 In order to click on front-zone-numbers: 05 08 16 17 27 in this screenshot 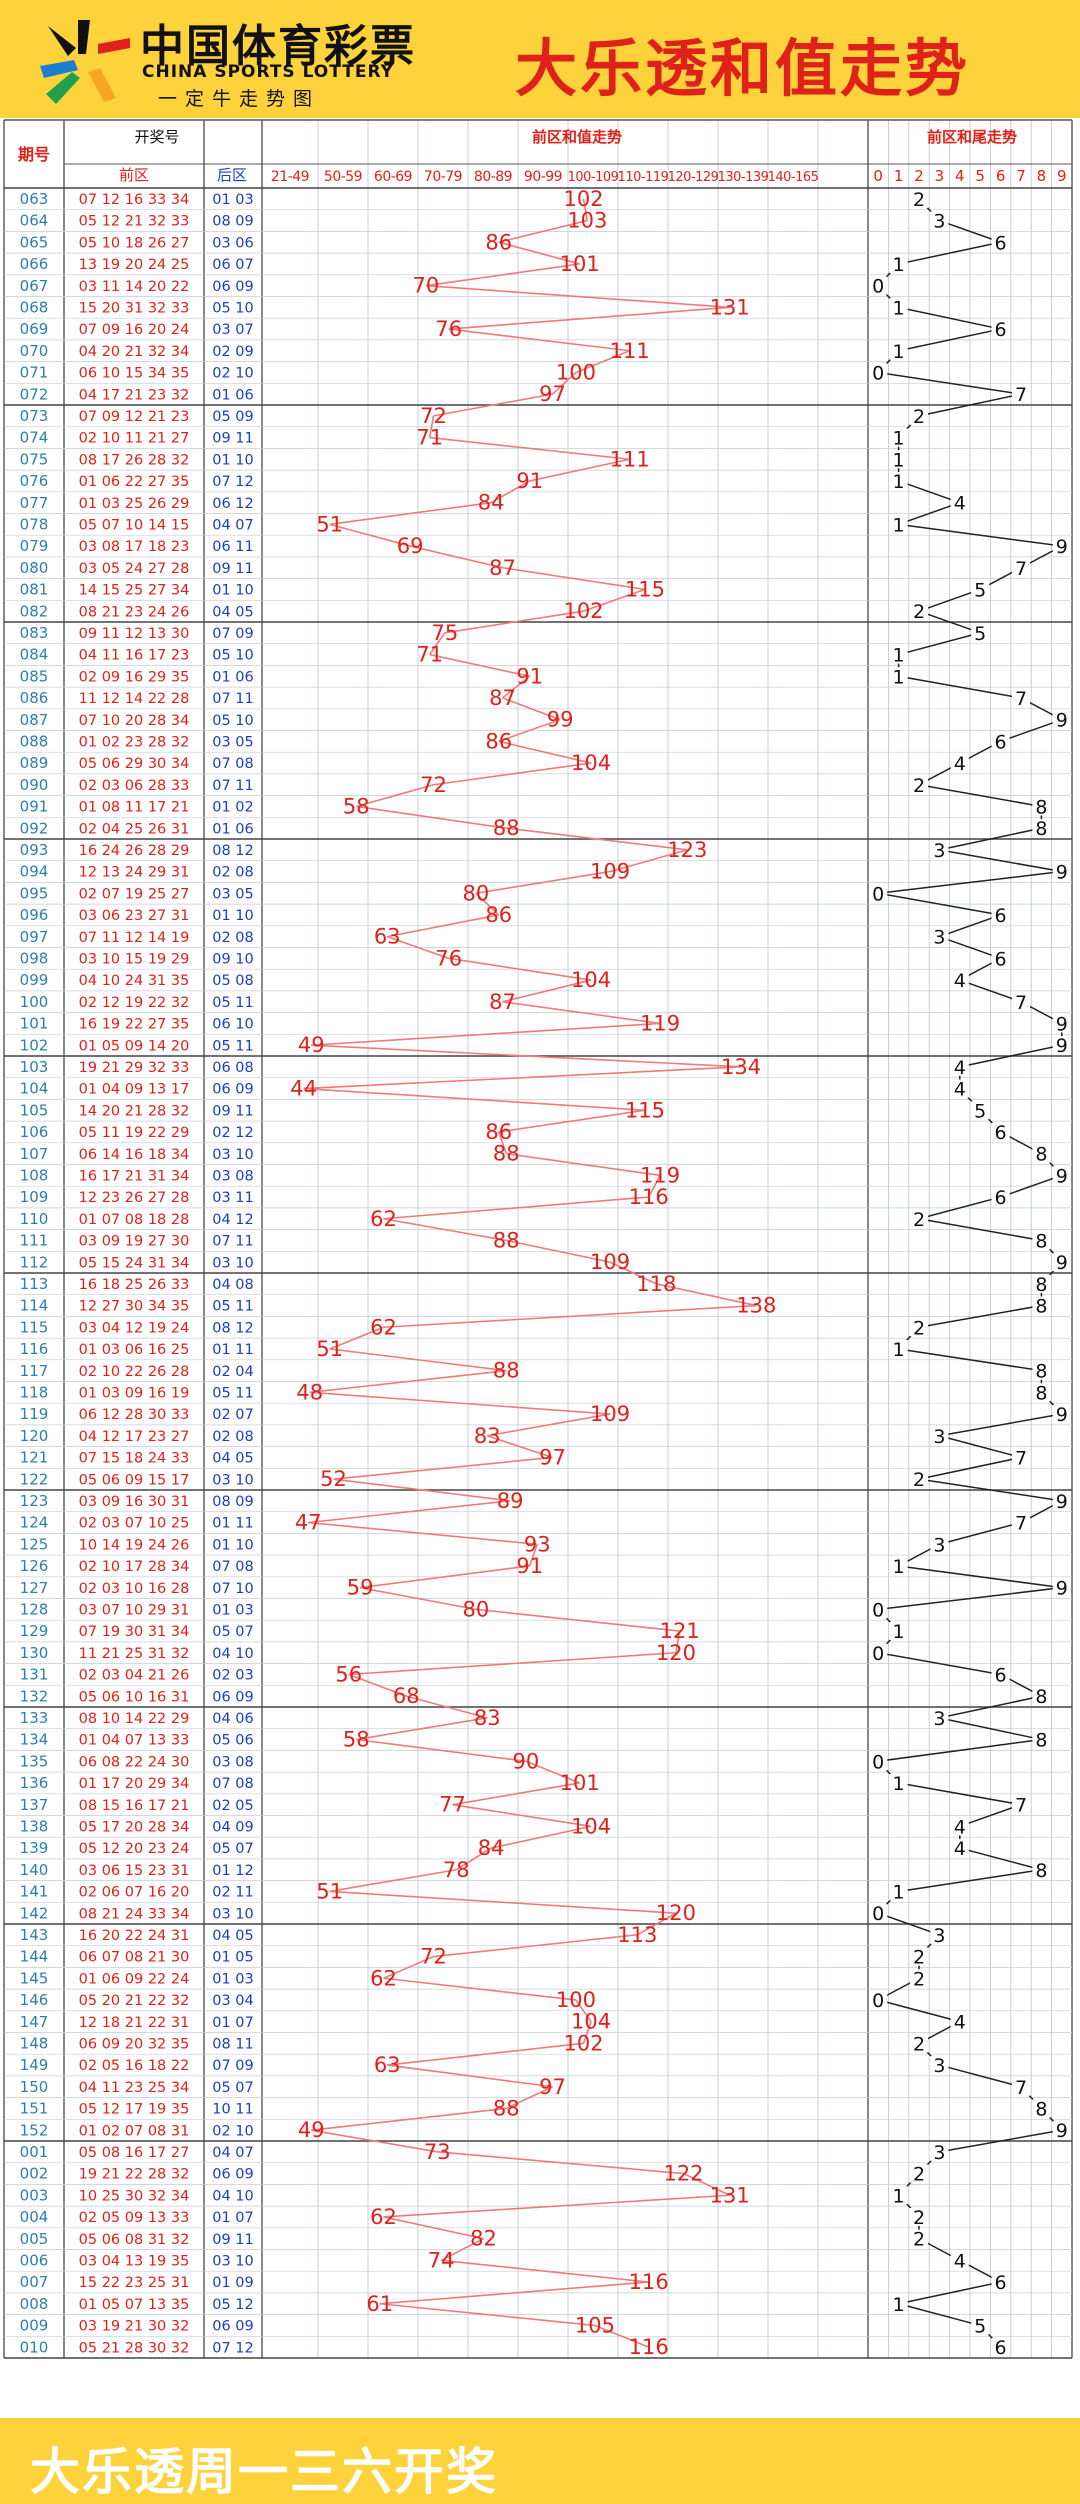, I will do `click(134, 2153)`.